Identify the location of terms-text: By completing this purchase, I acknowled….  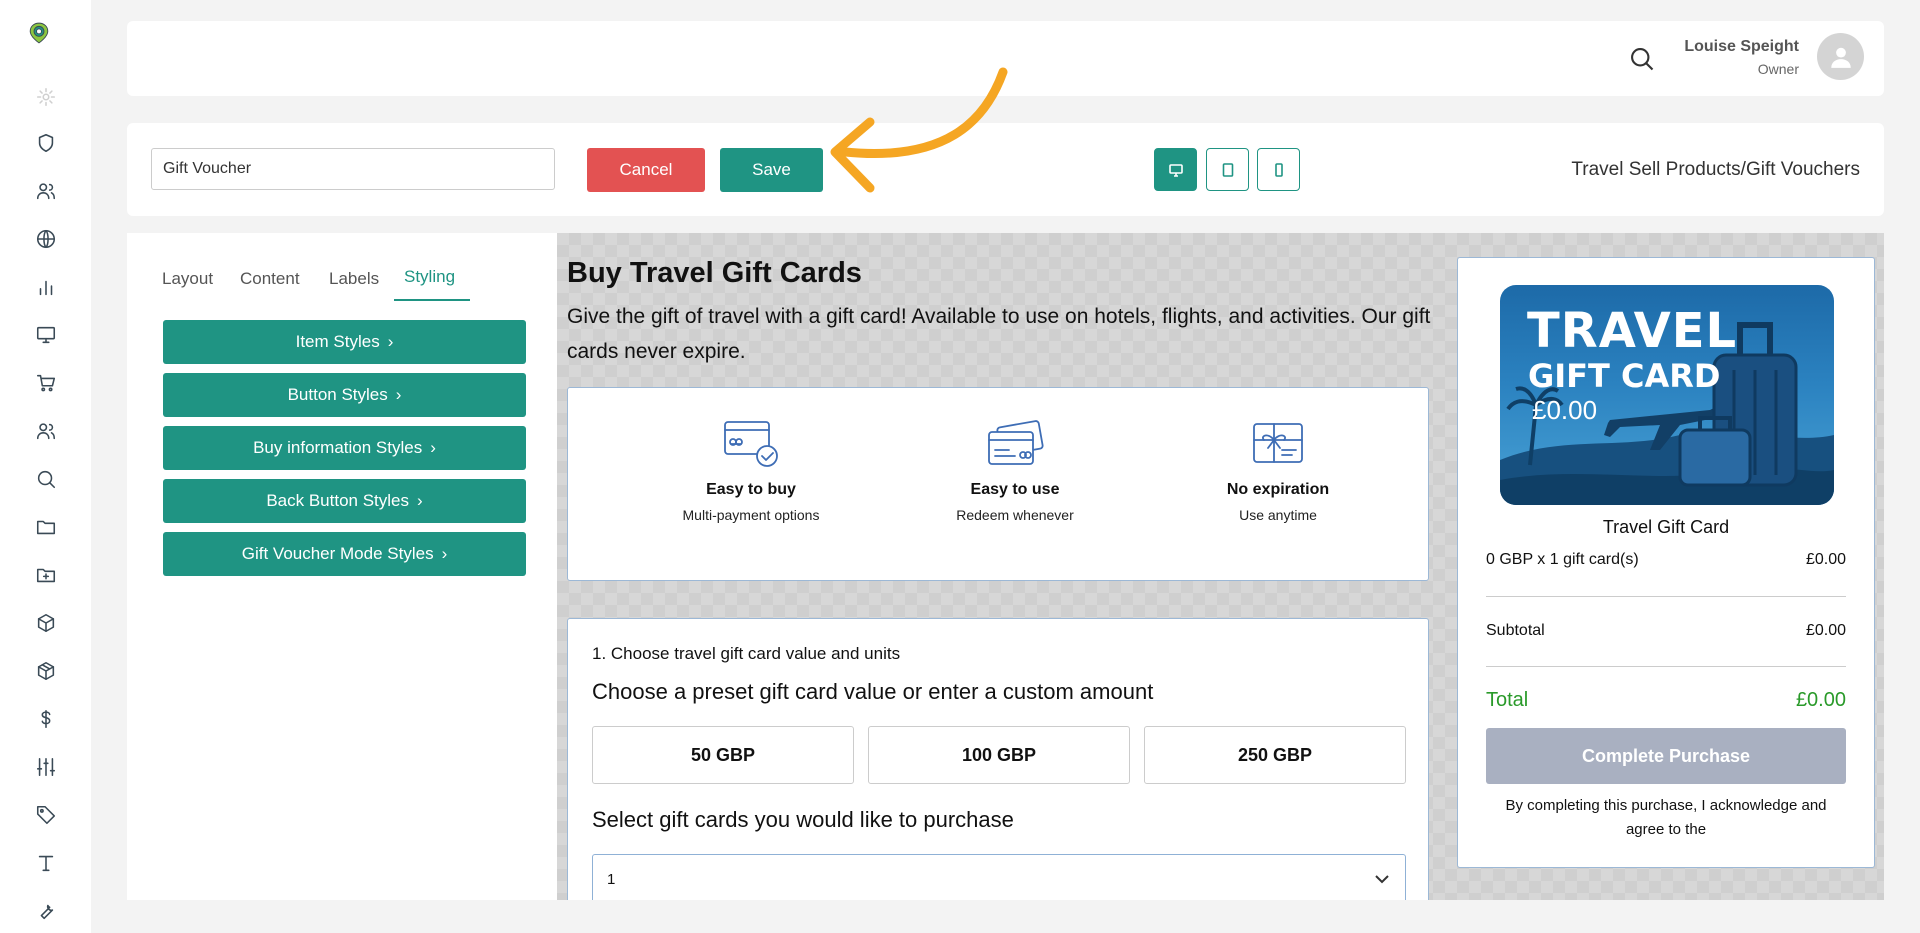
(1666, 817).